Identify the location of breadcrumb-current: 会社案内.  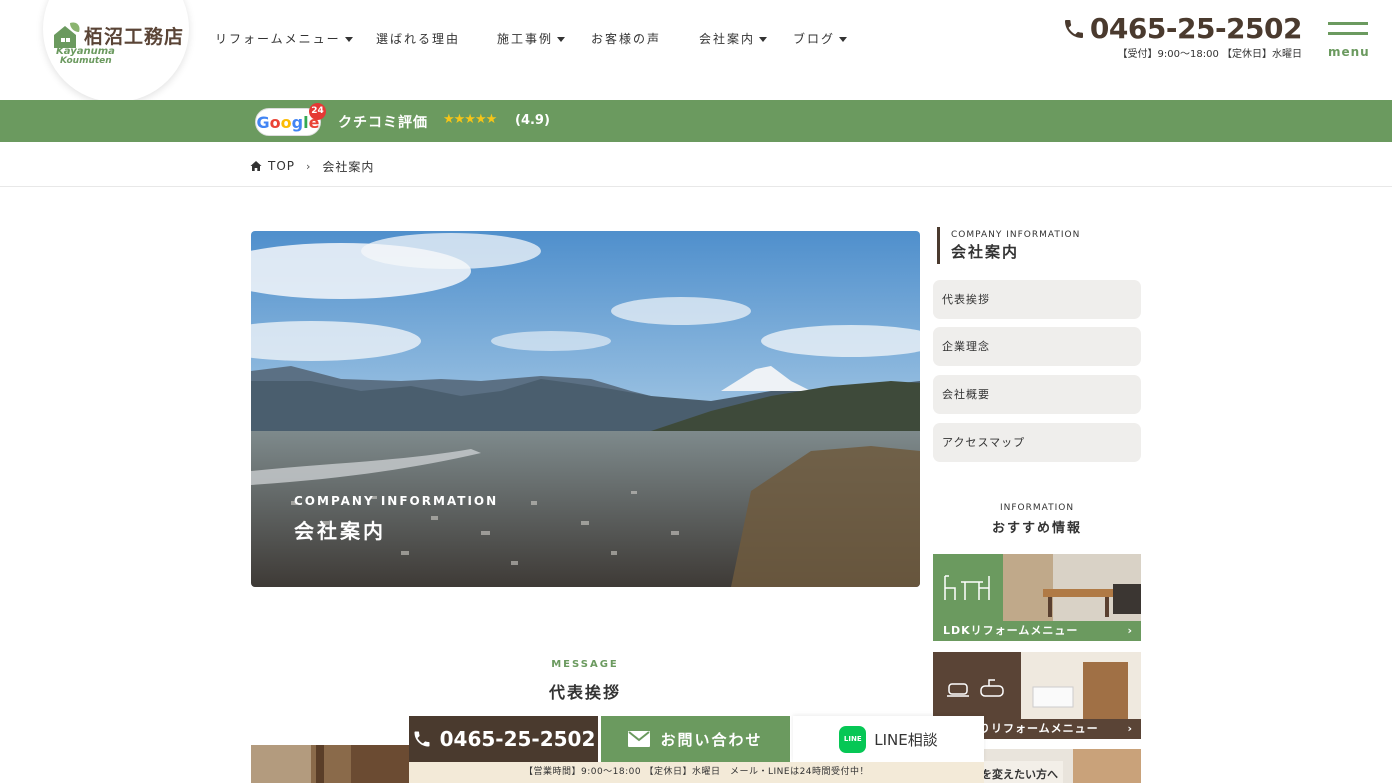
(348, 166).